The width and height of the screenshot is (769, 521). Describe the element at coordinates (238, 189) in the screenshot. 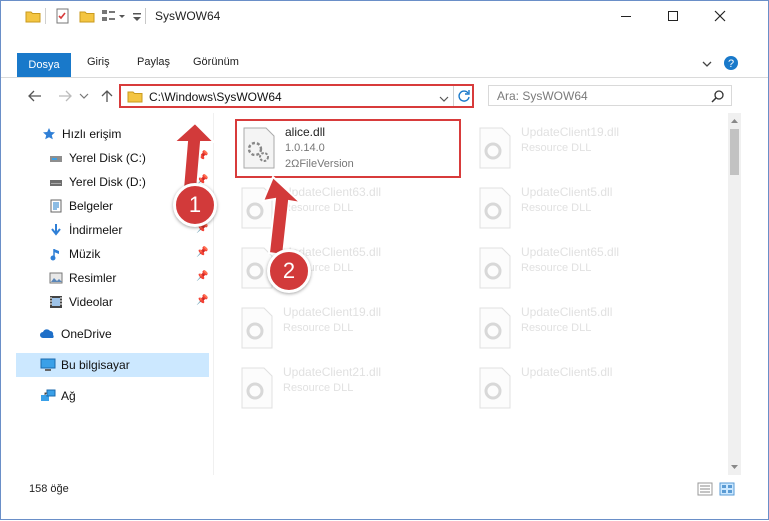

I see `annotation-arrows` at that location.